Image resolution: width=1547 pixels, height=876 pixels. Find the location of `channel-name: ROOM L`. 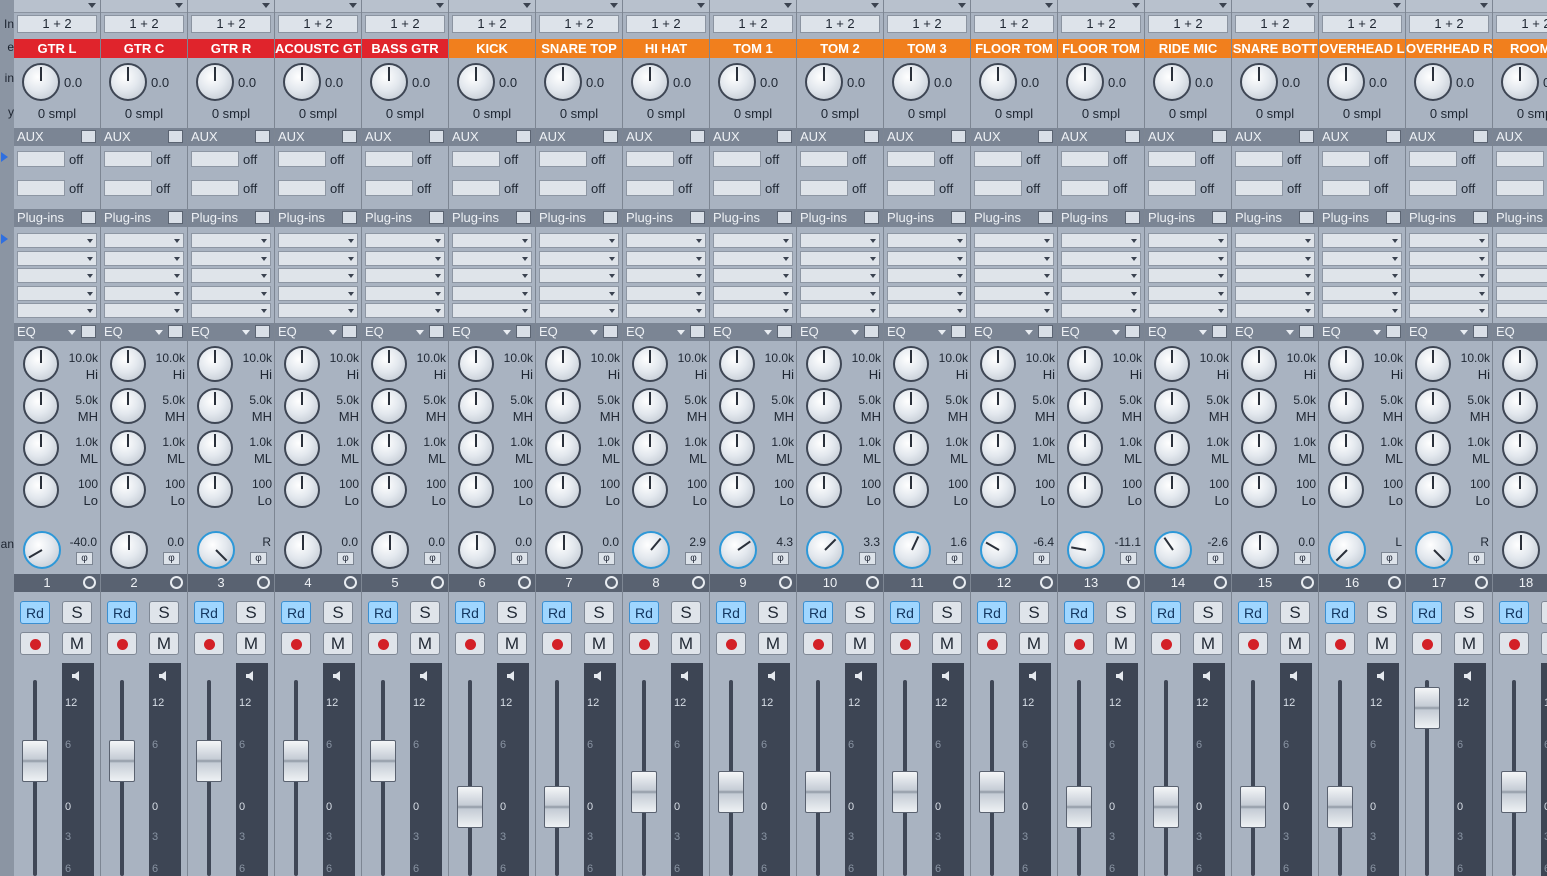

channel-name: ROOM L is located at coordinates (1520, 48).